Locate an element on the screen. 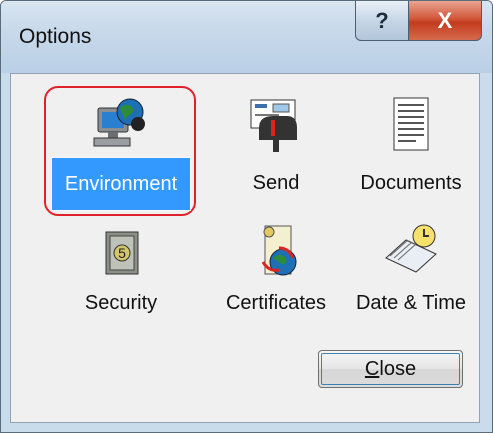  send-mailbox-icon is located at coordinates (273, 125).